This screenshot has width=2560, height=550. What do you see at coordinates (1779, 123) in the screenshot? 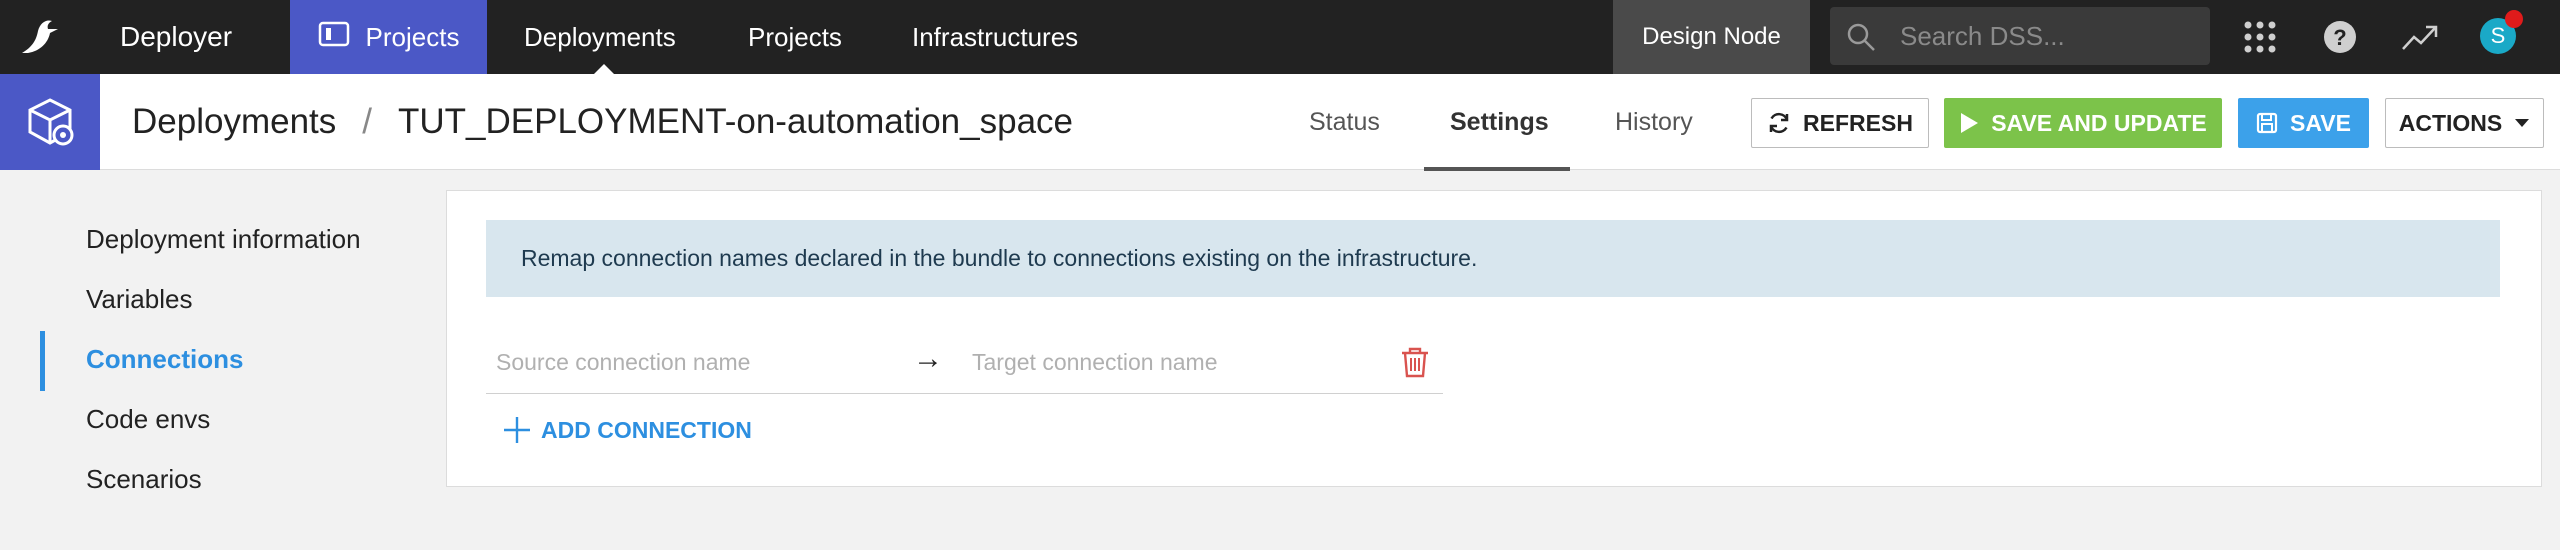
I see `refresh-icon` at bounding box center [1779, 123].